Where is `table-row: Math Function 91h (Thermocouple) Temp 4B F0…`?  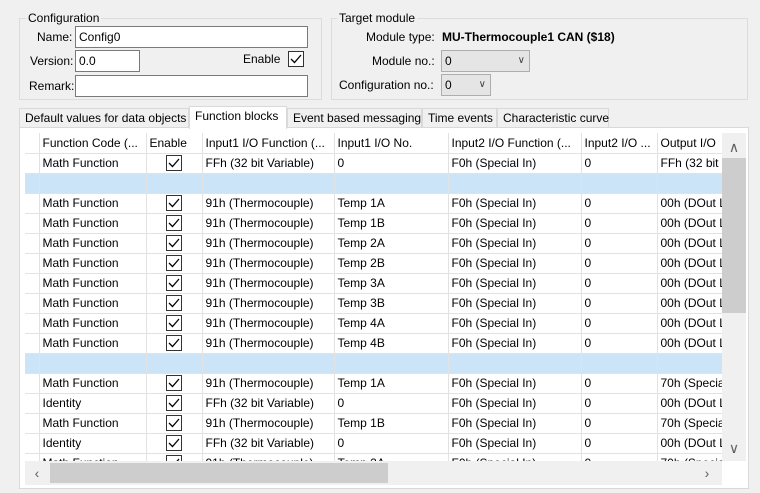 table-row: Math Function 91h (Thermocouple) Temp 4B F0… is located at coordinates (373, 343).